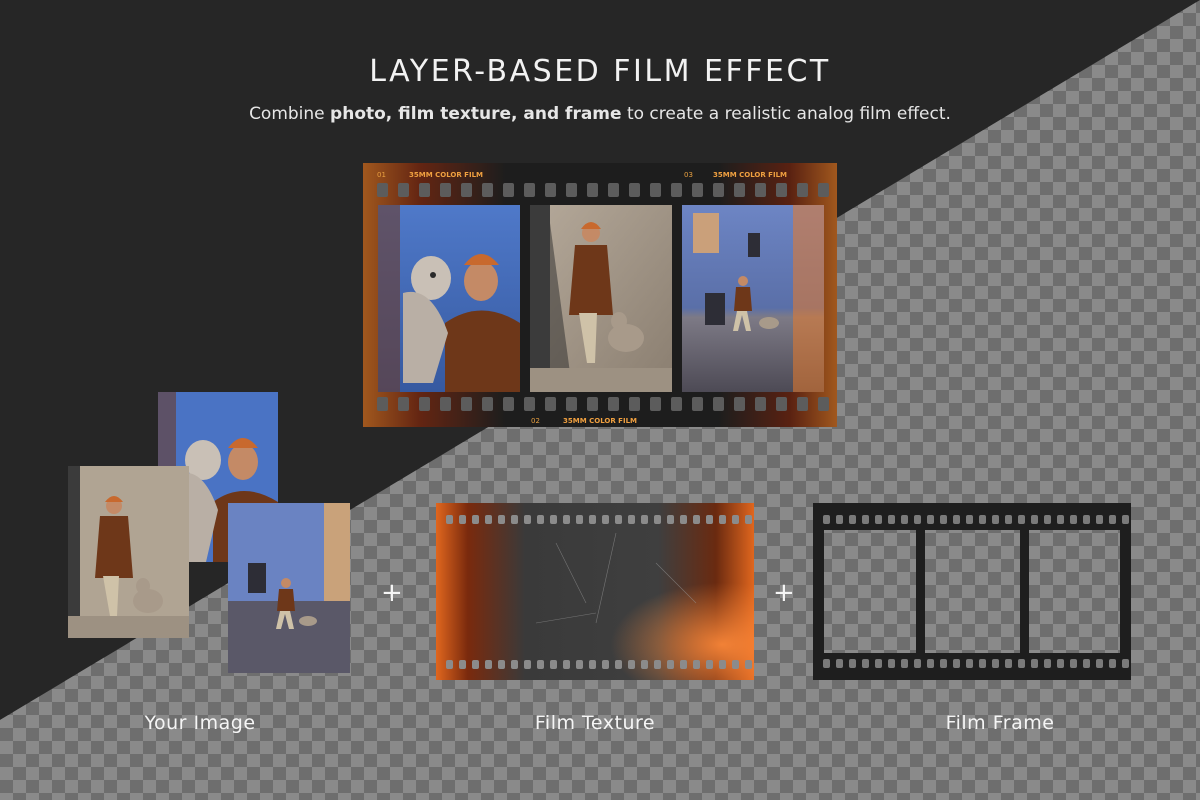 The height and width of the screenshot is (800, 1200). I want to click on hero-frame-number-1: 01, so click(381, 175).